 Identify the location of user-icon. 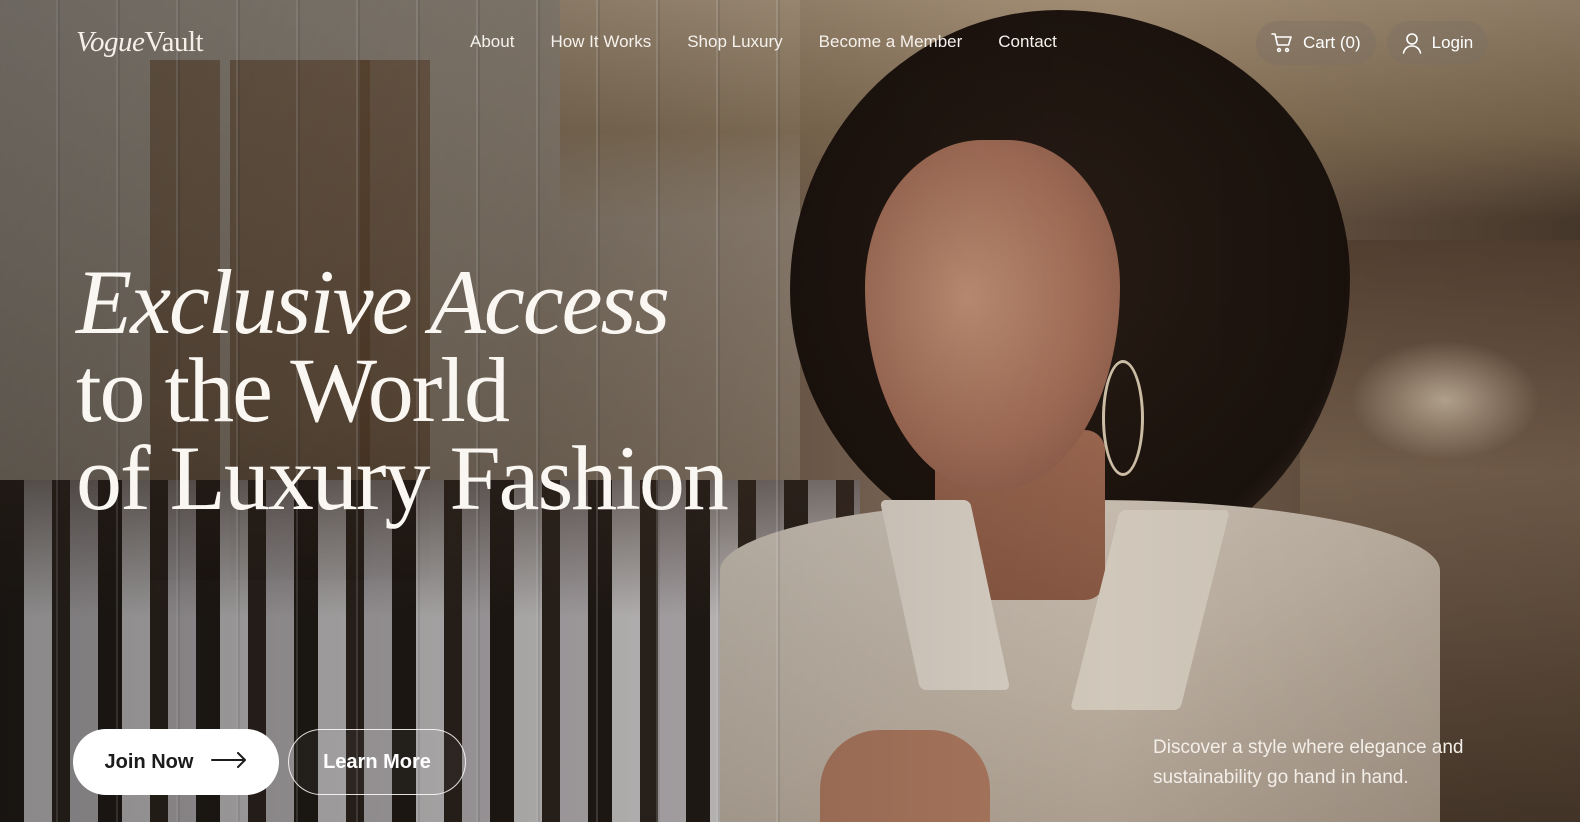
(1412, 43).